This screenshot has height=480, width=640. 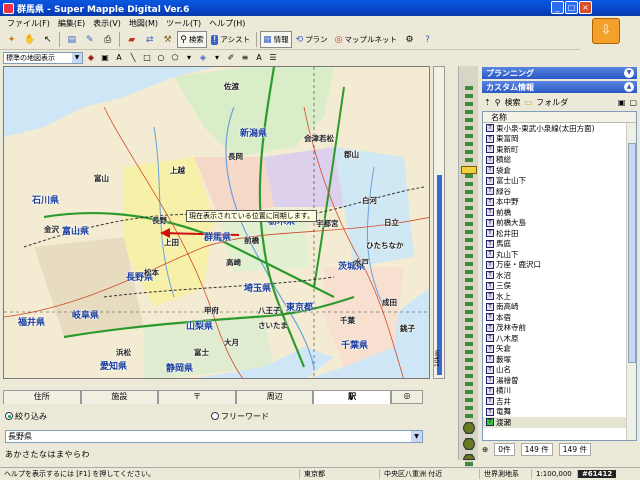 What do you see at coordinates (28, 23) in the screenshot?
I see `menu-file: ファイル(F)` at bounding box center [28, 23].